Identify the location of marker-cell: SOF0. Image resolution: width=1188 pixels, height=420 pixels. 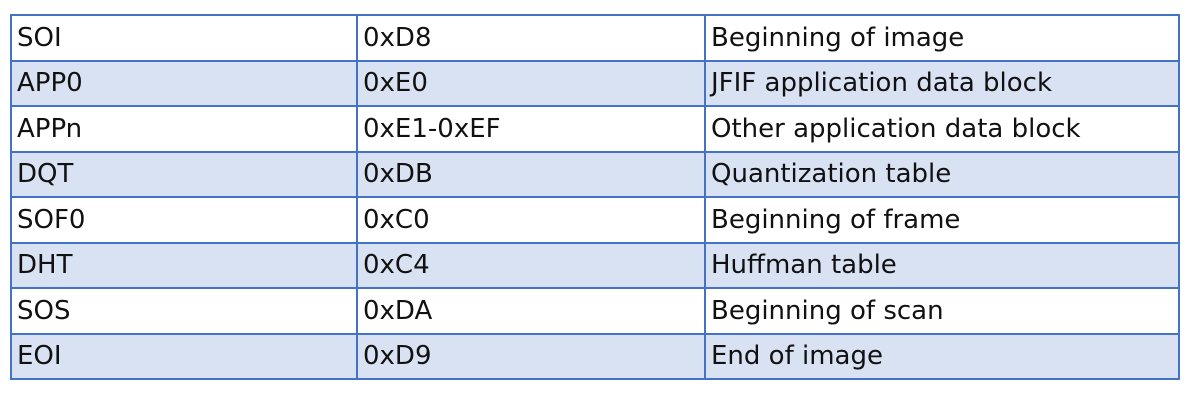
(184, 220).